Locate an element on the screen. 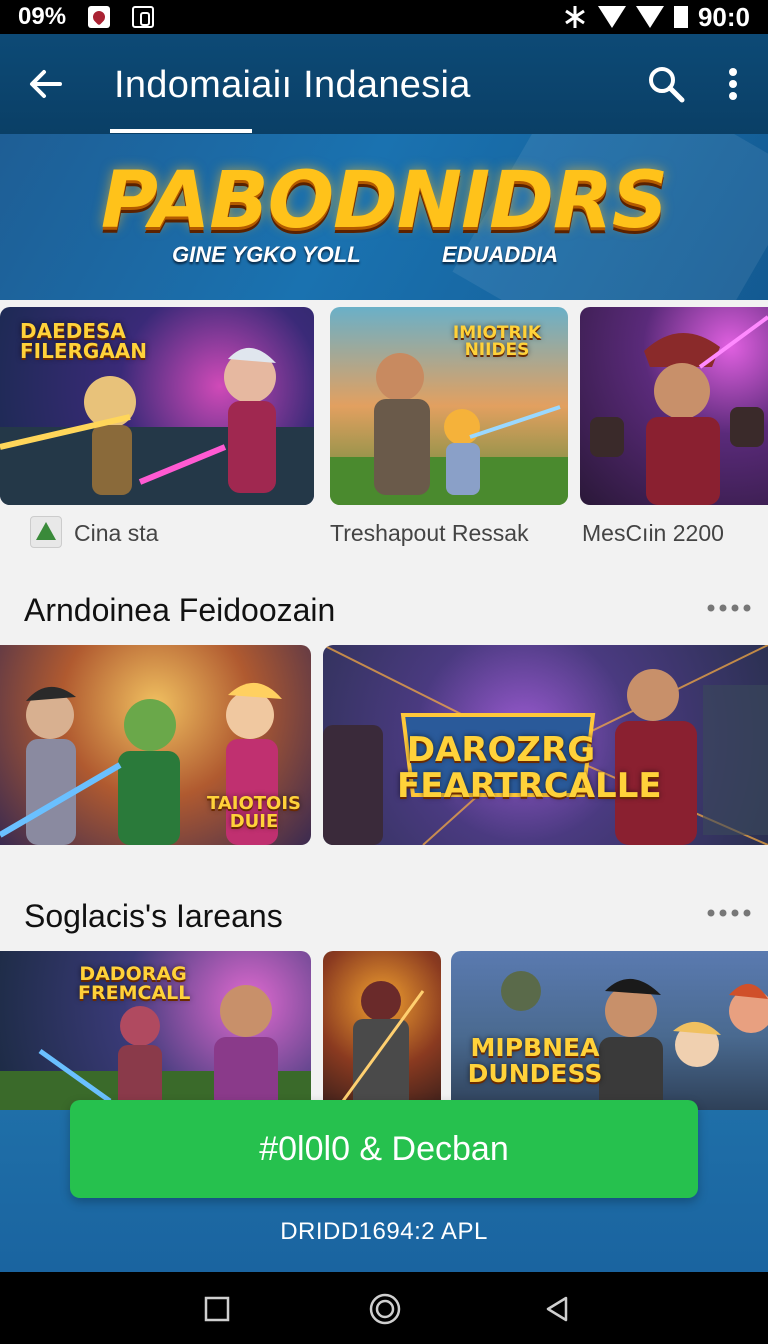 This screenshot has height=1344, width=768. game-card: DADORAG FREMCALL is located at coordinates (155, 1036).